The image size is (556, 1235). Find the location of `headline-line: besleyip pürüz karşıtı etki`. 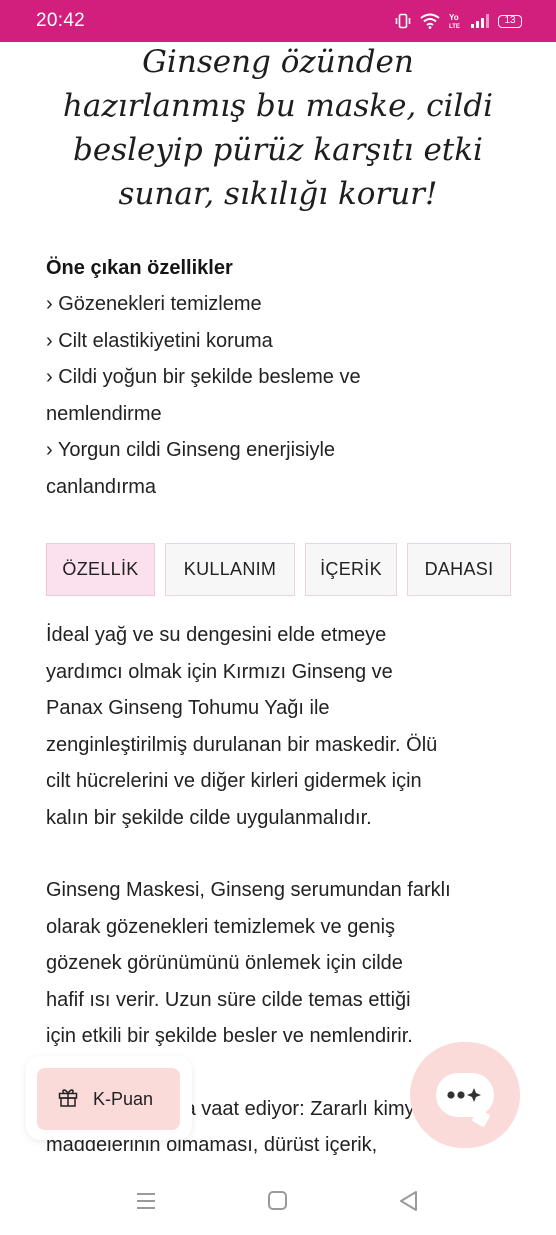

headline-line: besleyip pürüz karşıtı etki is located at coordinates (278, 150).